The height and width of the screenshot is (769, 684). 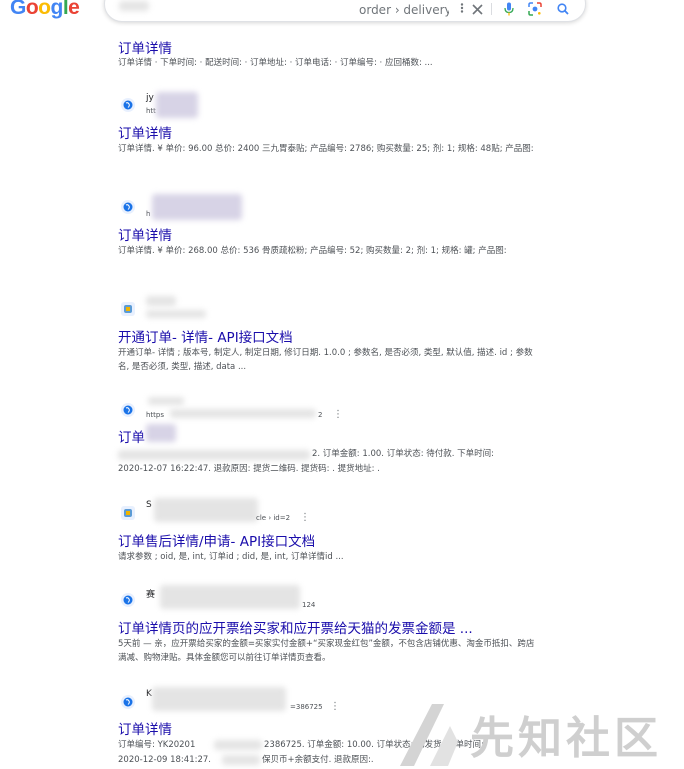 What do you see at coordinates (131, 436) in the screenshot?
I see `result-title: 订单` at bounding box center [131, 436].